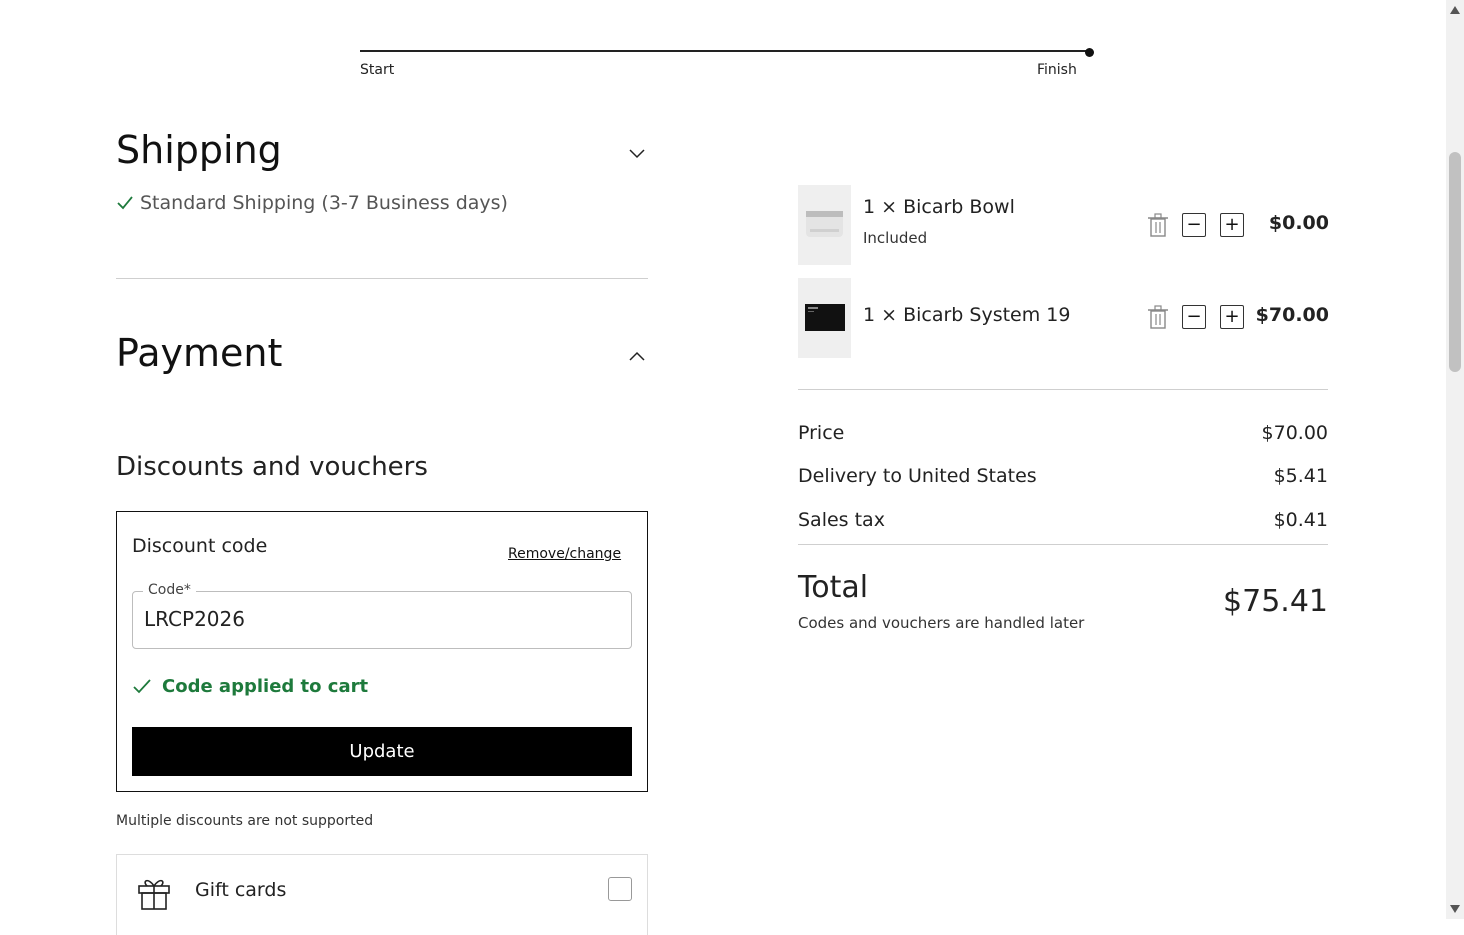  What do you see at coordinates (377, 70) in the screenshot?
I see `progress-start-label: Start` at bounding box center [377, 70].